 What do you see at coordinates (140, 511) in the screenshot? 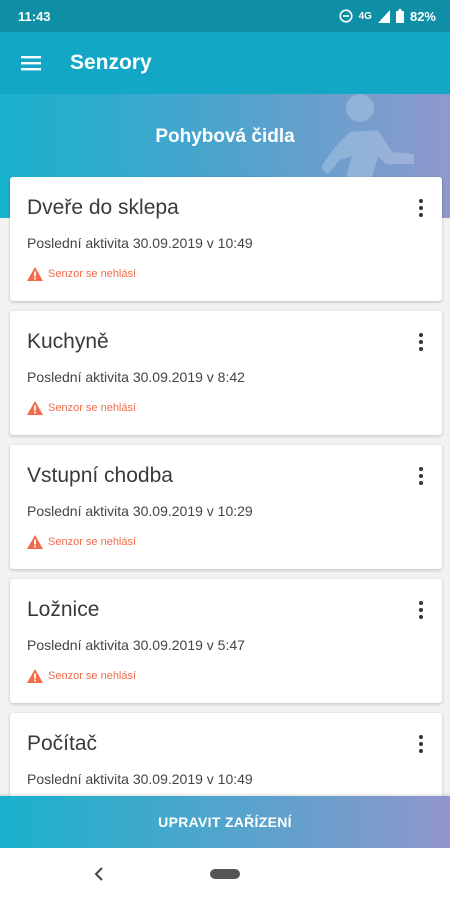
I see `sensor-last-activity: Poslední aktivita 30.09.2019 v 10:29` at bounding box center [140, 511].